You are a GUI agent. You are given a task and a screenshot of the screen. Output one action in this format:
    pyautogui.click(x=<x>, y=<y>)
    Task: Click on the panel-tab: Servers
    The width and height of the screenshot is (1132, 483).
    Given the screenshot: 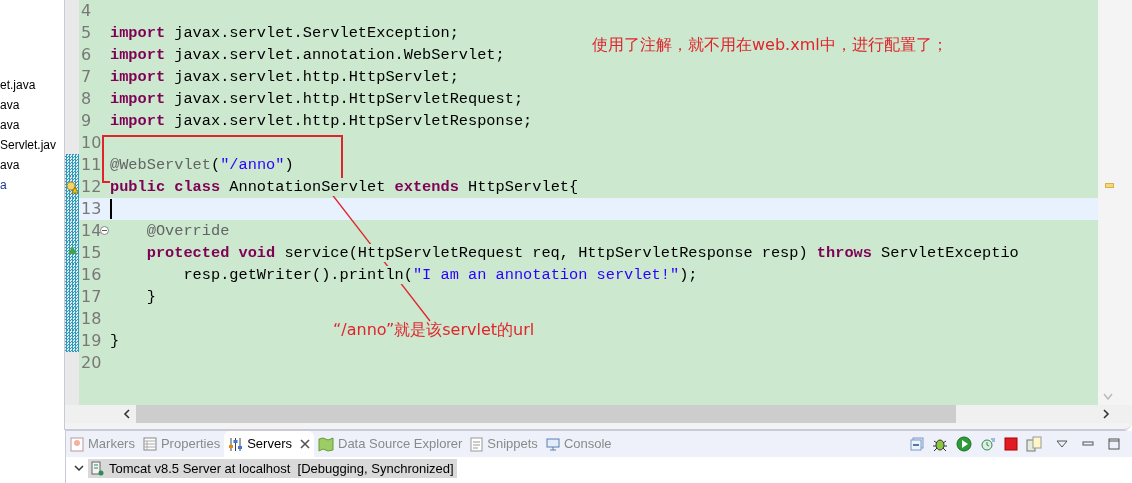 What is the action you would take?
    pyautogui.click(x=269, y=444)
    